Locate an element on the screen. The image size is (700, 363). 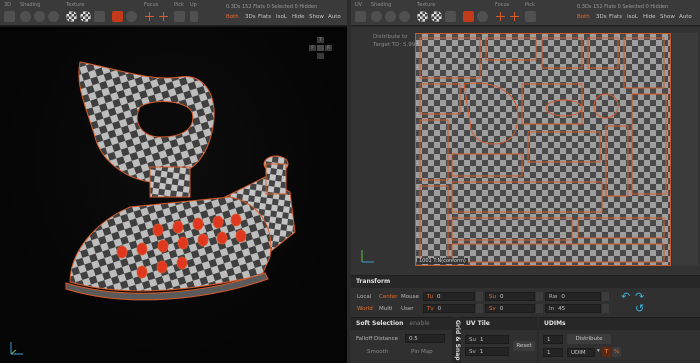
transform-center: Center is located at coordinates (388, 297).